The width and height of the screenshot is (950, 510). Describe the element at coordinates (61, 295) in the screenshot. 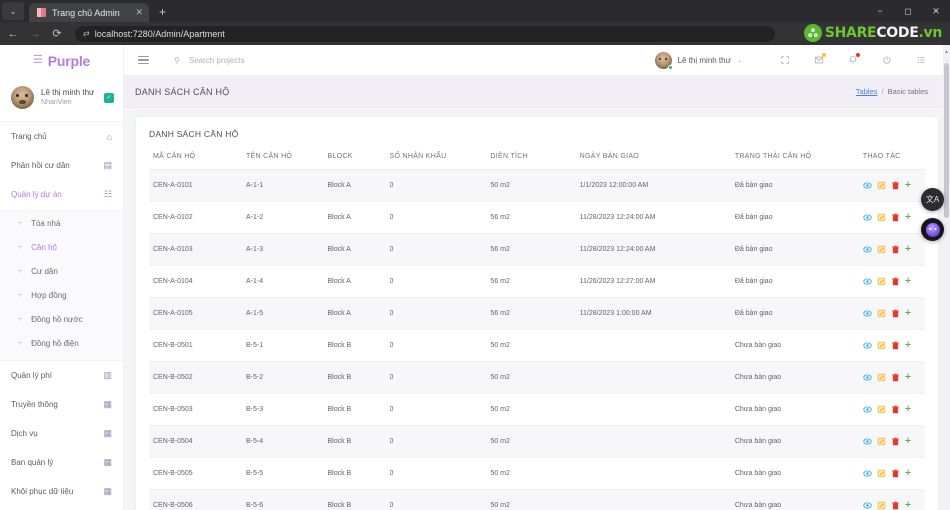

I see `sidebar-subitem-hop-dong: + Hợp đồng` at that location.